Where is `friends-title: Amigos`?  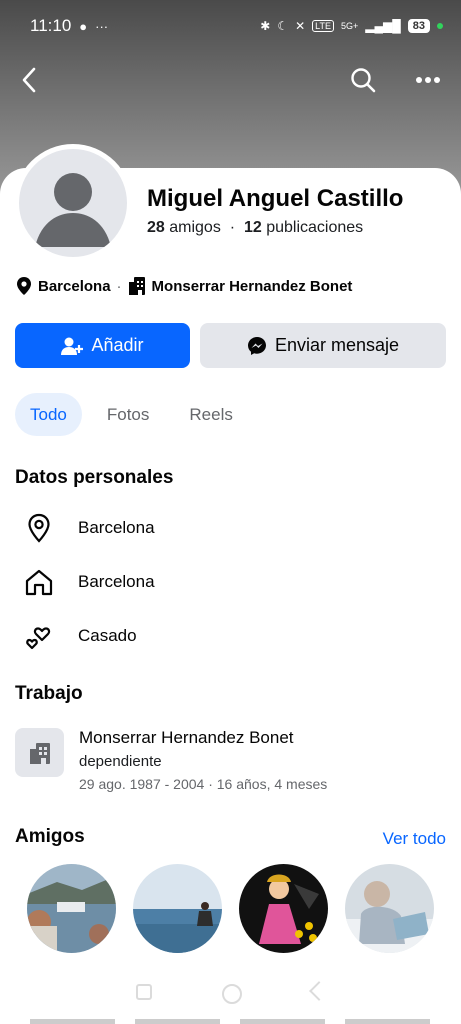 friends-title: Amigos is located at coordinates (50, 836).